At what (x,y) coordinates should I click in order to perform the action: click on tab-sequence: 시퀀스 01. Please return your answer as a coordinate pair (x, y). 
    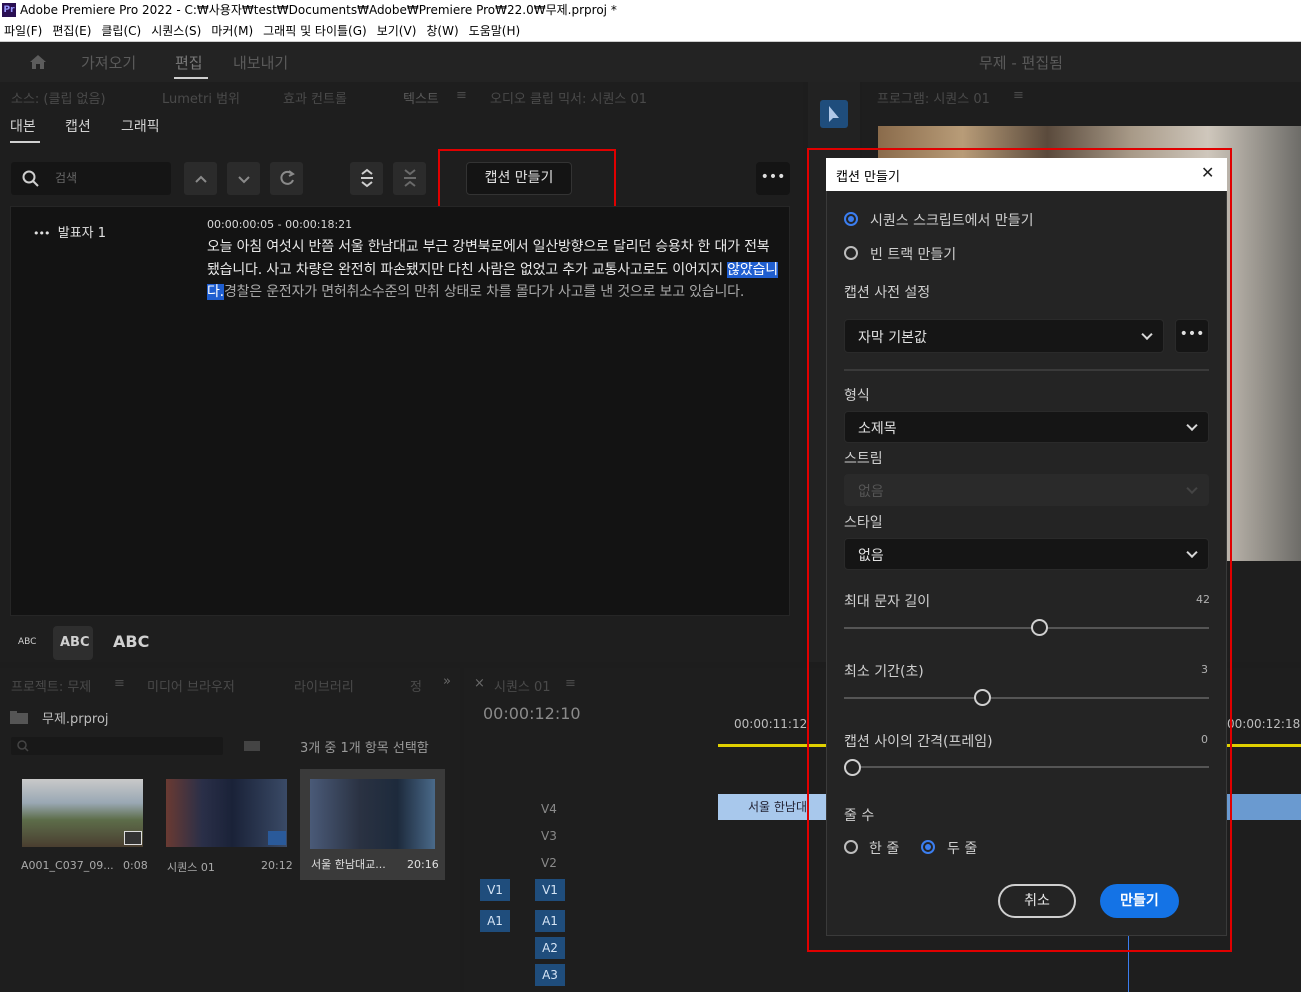
    Looking at the image, I should click on (522, 685).